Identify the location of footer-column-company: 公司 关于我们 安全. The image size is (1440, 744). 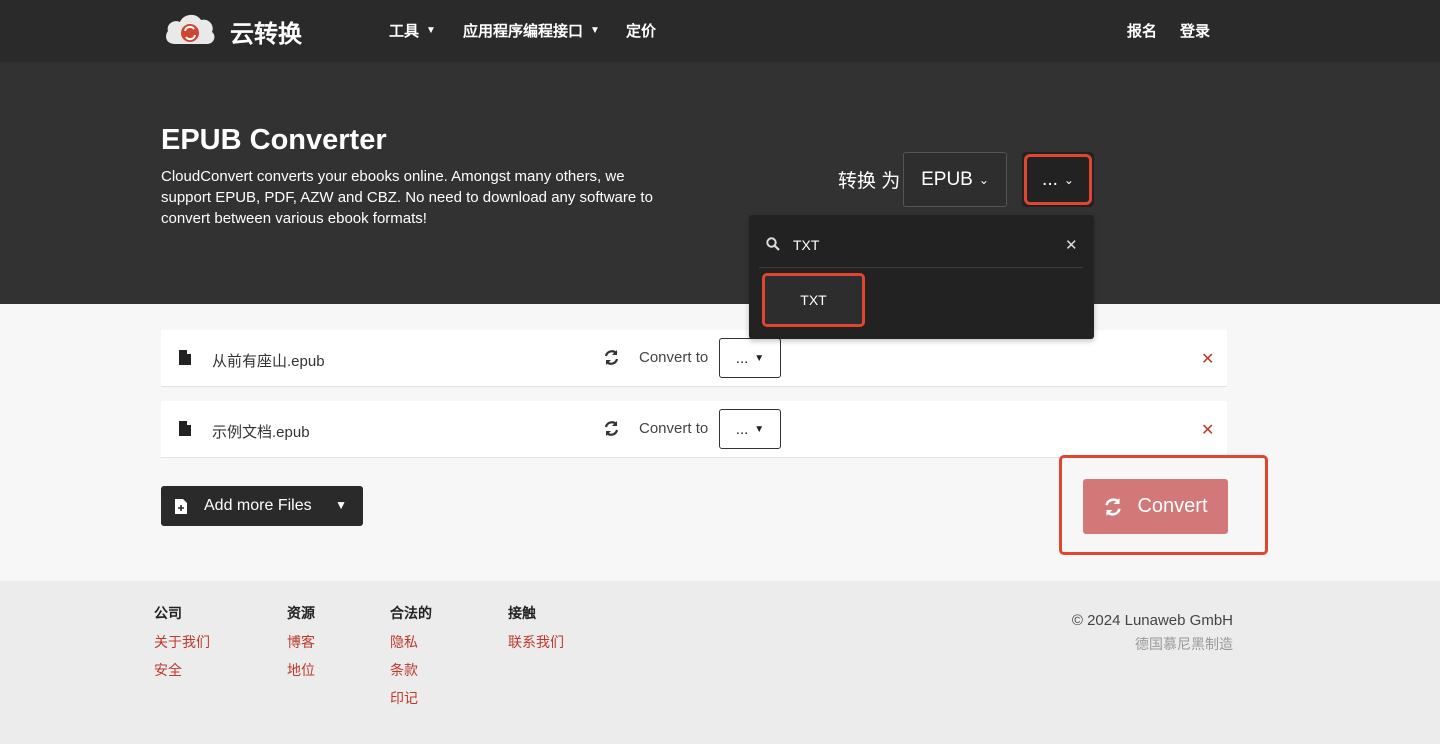
(182, 645).